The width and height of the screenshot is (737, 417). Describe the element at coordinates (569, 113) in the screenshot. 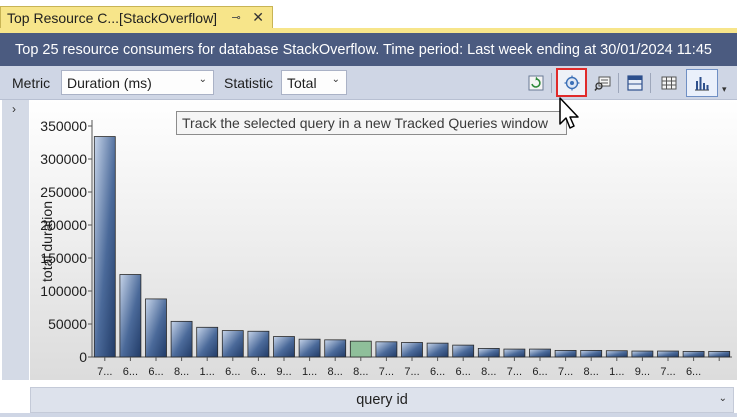

I see `mouse-cursor-icon` at that location.